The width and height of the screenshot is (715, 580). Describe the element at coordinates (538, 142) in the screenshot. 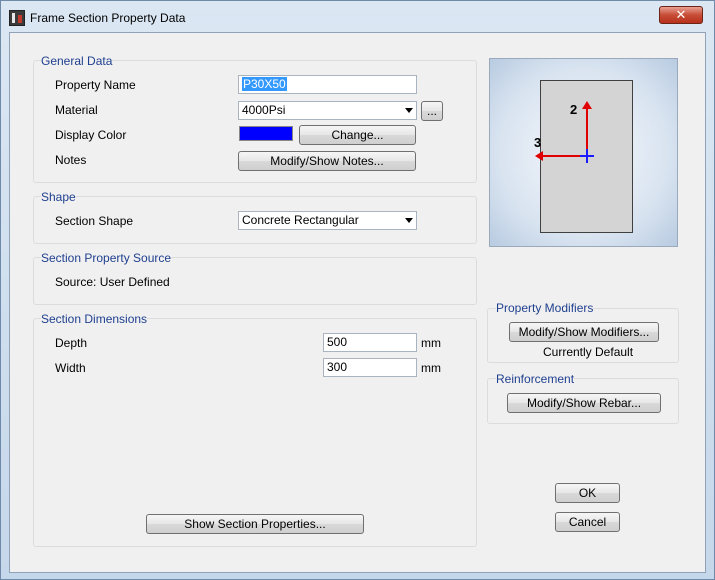

I see `axis-3-label: 3` at that location.